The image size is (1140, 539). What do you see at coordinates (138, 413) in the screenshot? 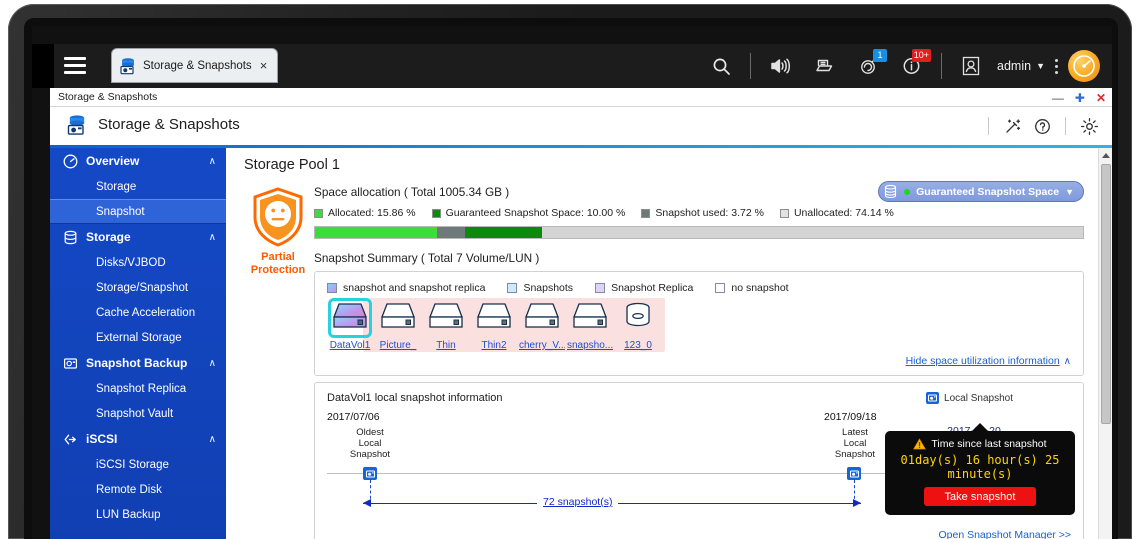
I see `sidebar-item-snapshot-vault: Snapshot Vault` at bounding box center [138, 413].